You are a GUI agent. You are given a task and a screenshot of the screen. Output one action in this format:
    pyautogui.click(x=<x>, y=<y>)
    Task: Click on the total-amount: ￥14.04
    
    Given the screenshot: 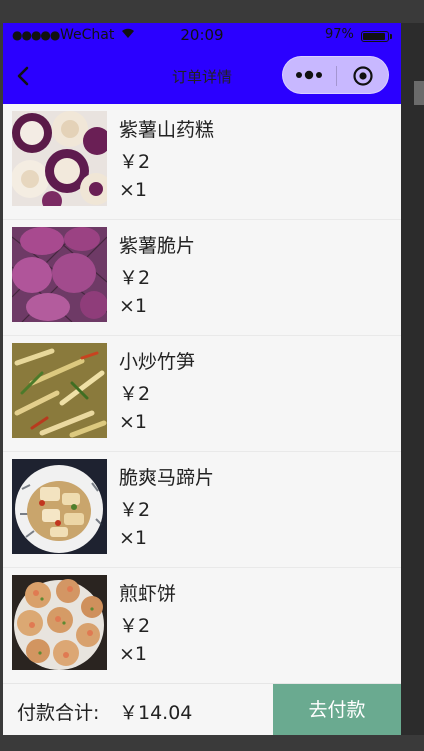 What is the action you would take?
    pyautogui.click(x=156, y=713)
    